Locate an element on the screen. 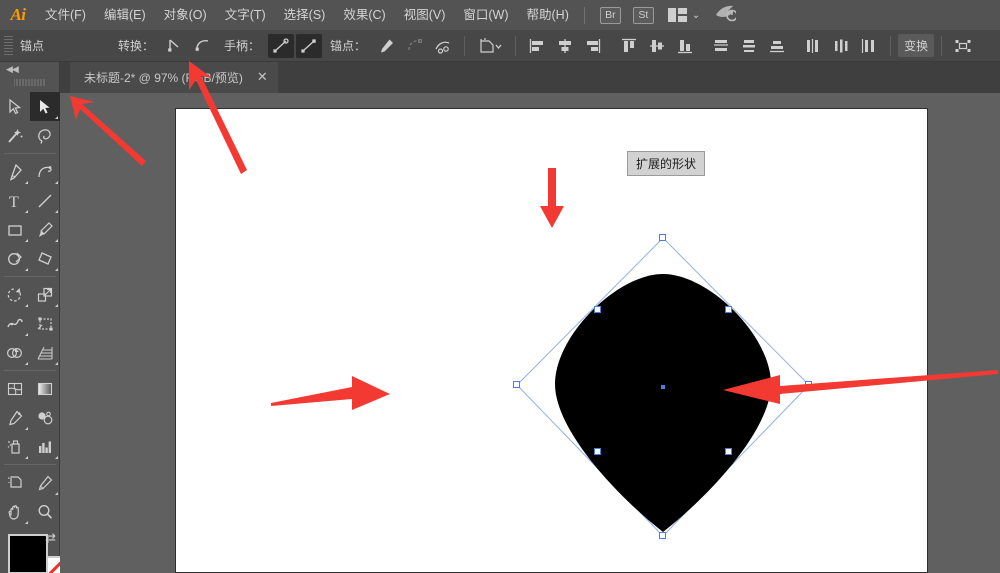 The height and width of the screenshot is (573, 1000). align-vcenter-icon is located at coordinates (657, 46).